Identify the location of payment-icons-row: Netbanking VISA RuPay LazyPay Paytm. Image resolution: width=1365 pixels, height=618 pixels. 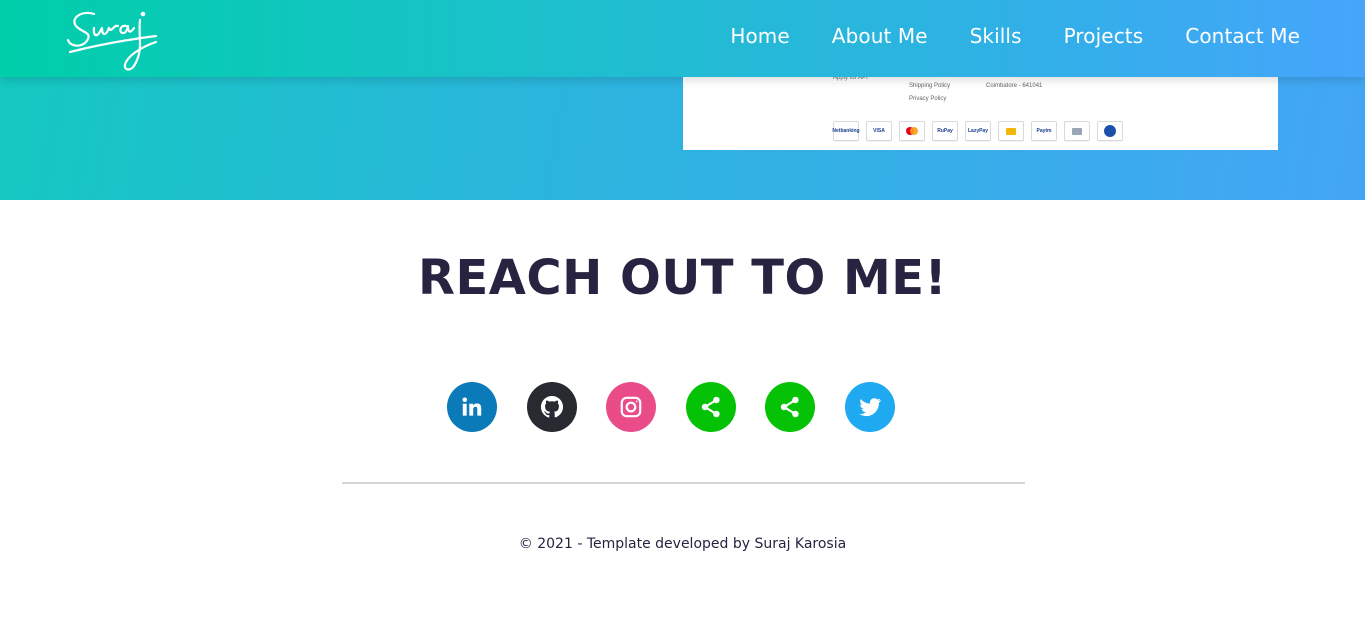
(977, 131).